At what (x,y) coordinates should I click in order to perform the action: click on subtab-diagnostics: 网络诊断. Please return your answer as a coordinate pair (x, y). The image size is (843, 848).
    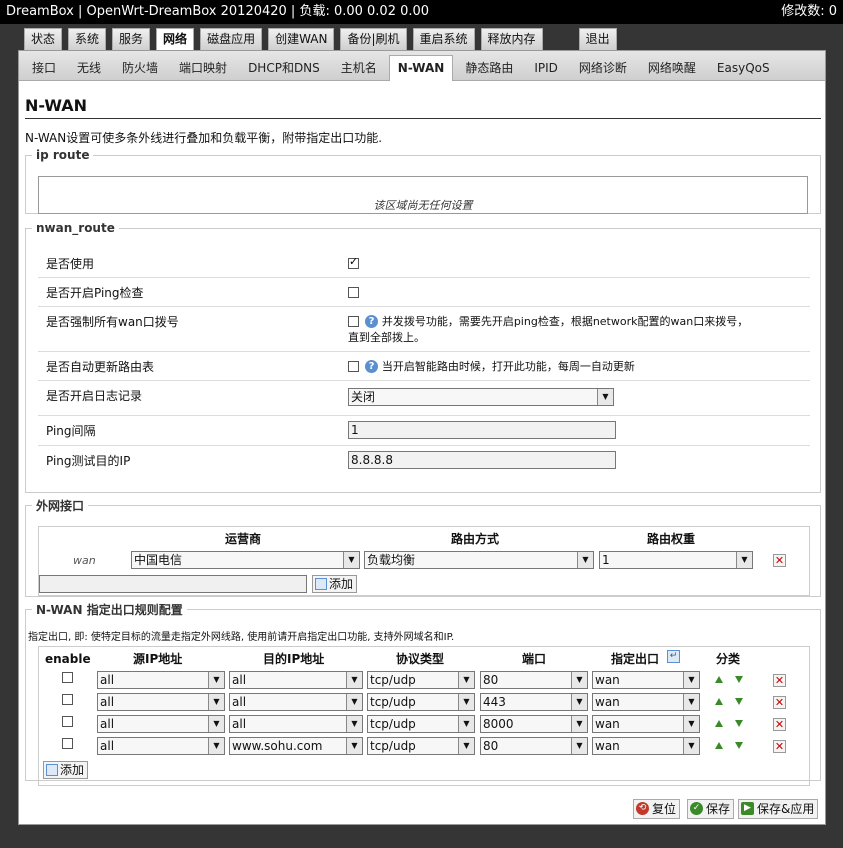
    Looking at the image, I should click on (603, 68).